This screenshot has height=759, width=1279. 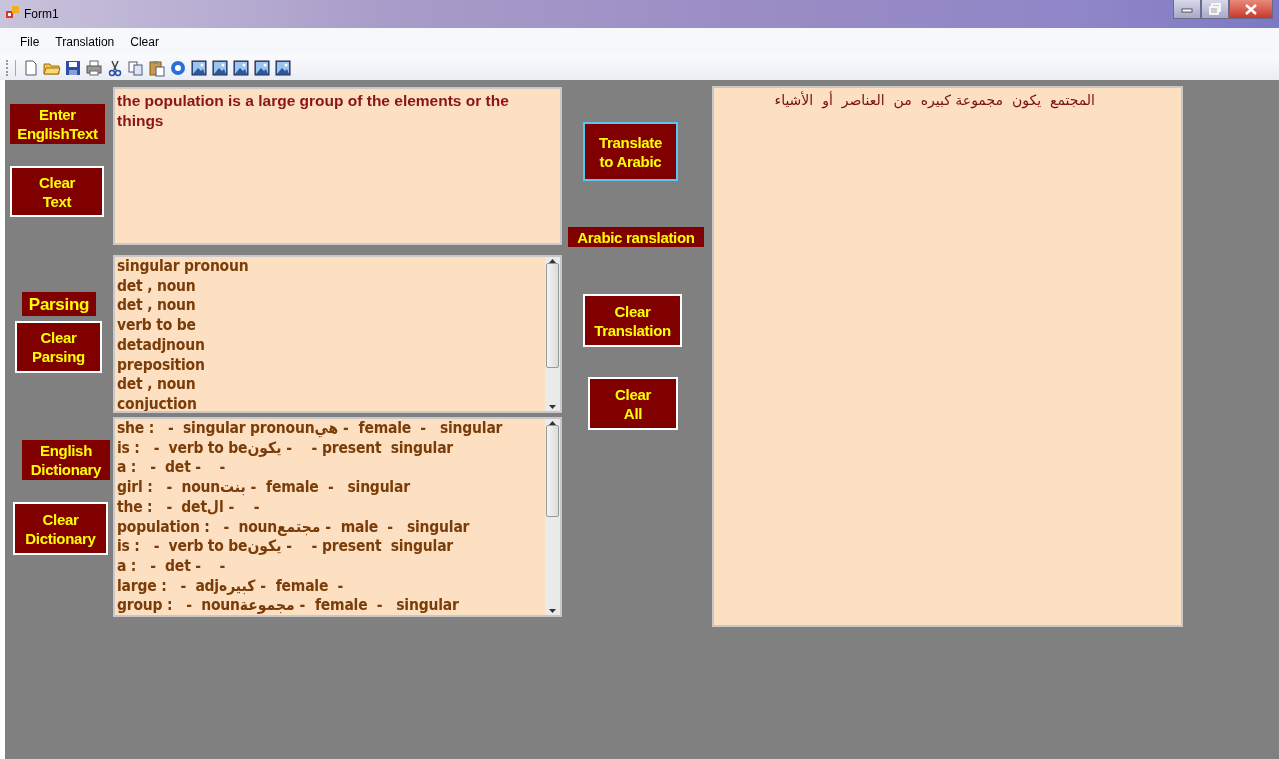 I want to click on list-item: group : - nounمجموعة - female - singular, so click(x=330, y=605).